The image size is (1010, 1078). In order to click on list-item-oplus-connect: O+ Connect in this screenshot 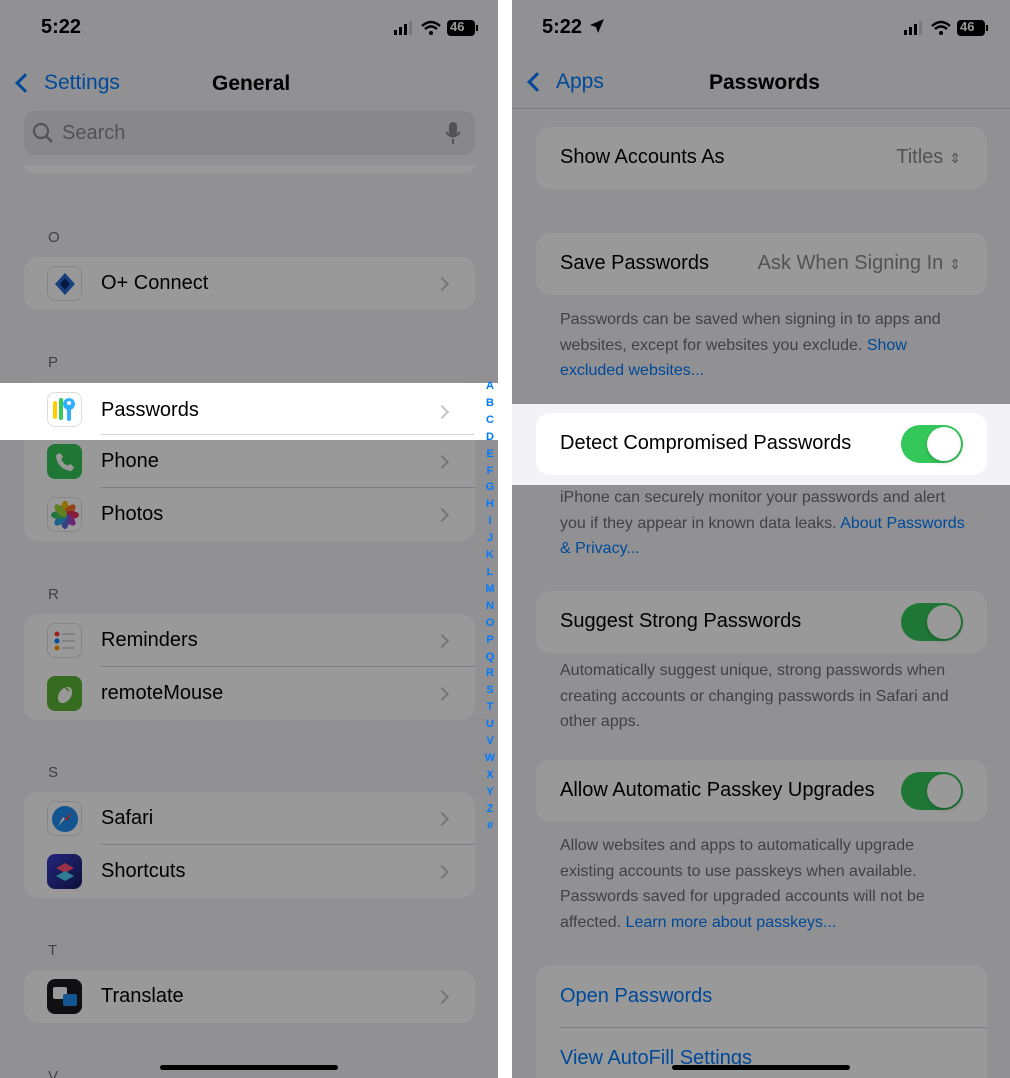, I will do `click(249, 283)`.